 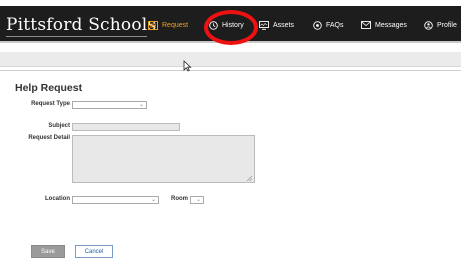 I want to click on resize-grip-icon, so click(x=249, y=178).